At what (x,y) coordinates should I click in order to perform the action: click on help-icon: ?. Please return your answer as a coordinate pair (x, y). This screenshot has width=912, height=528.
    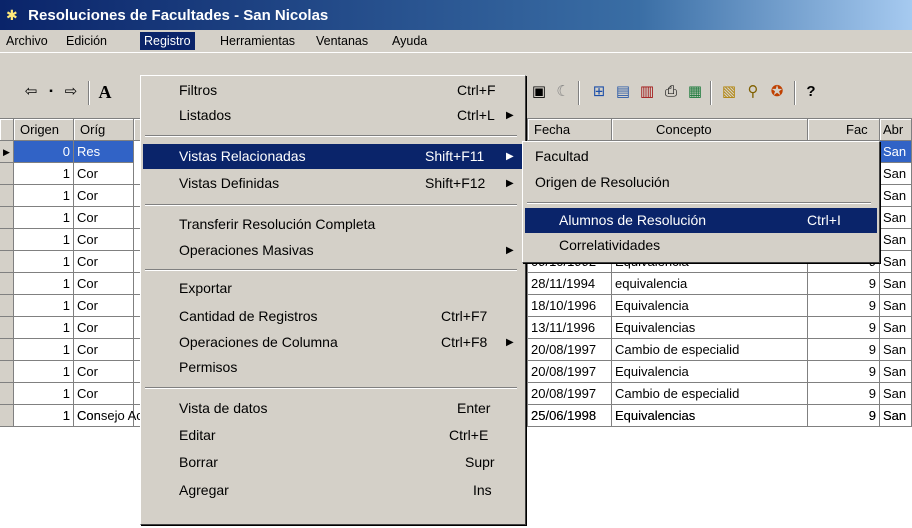
    Looking at the image, I should click on (811, 92).